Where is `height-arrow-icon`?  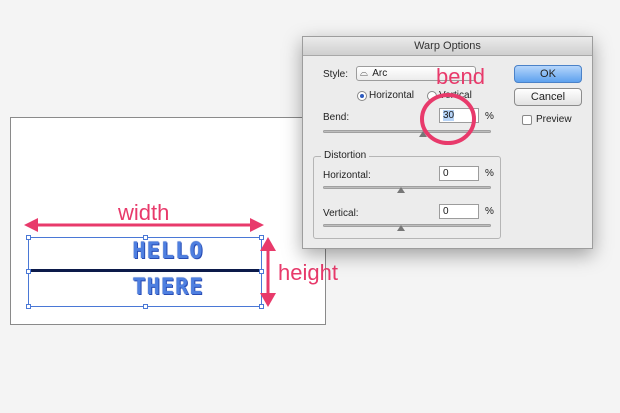 height-arrow-icon is located at coordinates (268, 272).